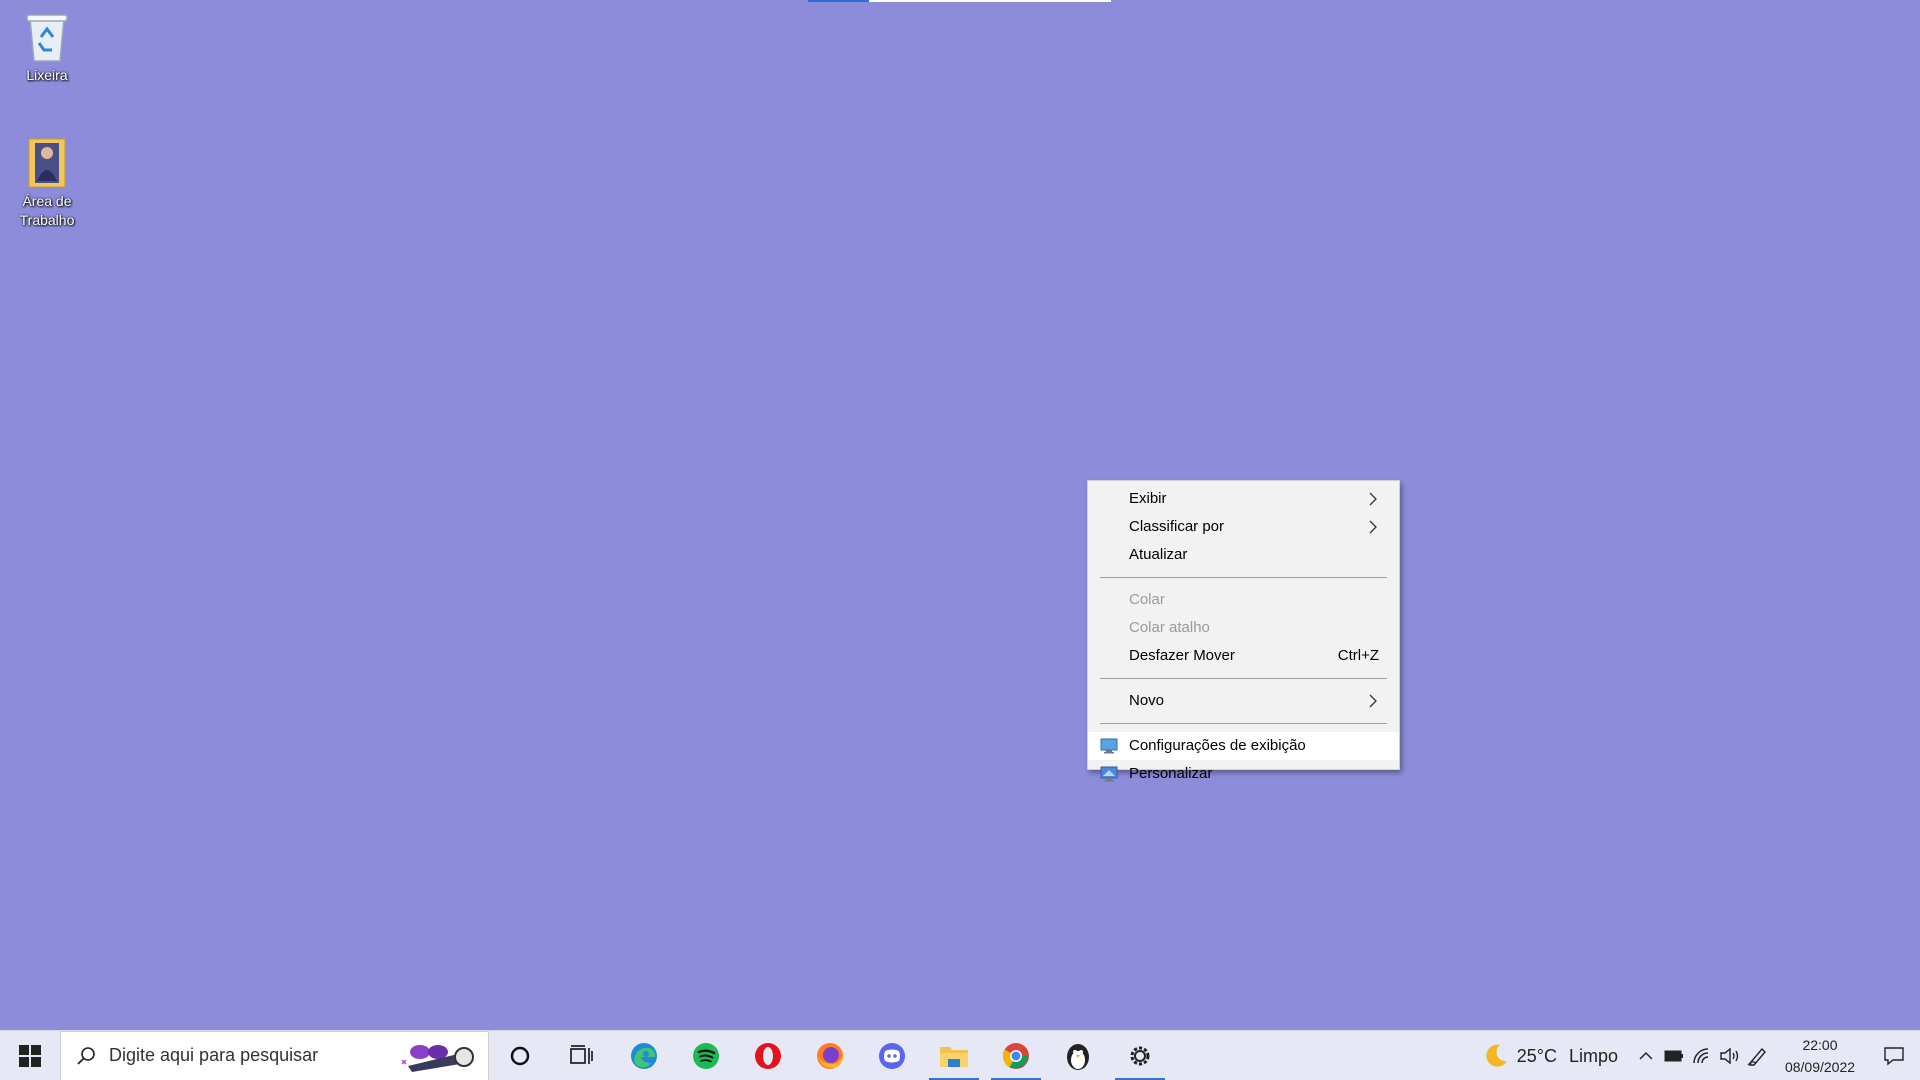  I want to click on clock-time: 22:00, so click(1820, 1045).